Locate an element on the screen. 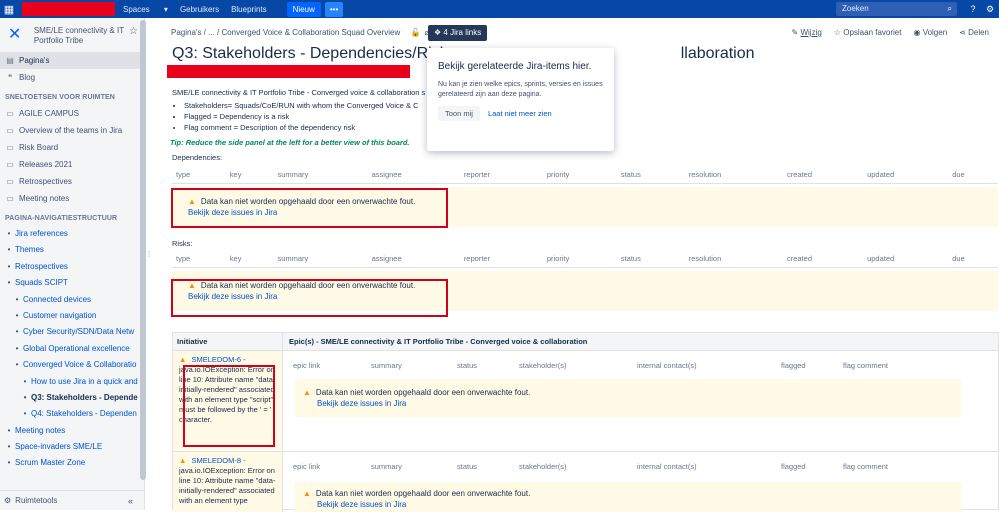 This screenshot has width=999, height=512. tree-item-label: Jira references is located at coordinates (41, 233).